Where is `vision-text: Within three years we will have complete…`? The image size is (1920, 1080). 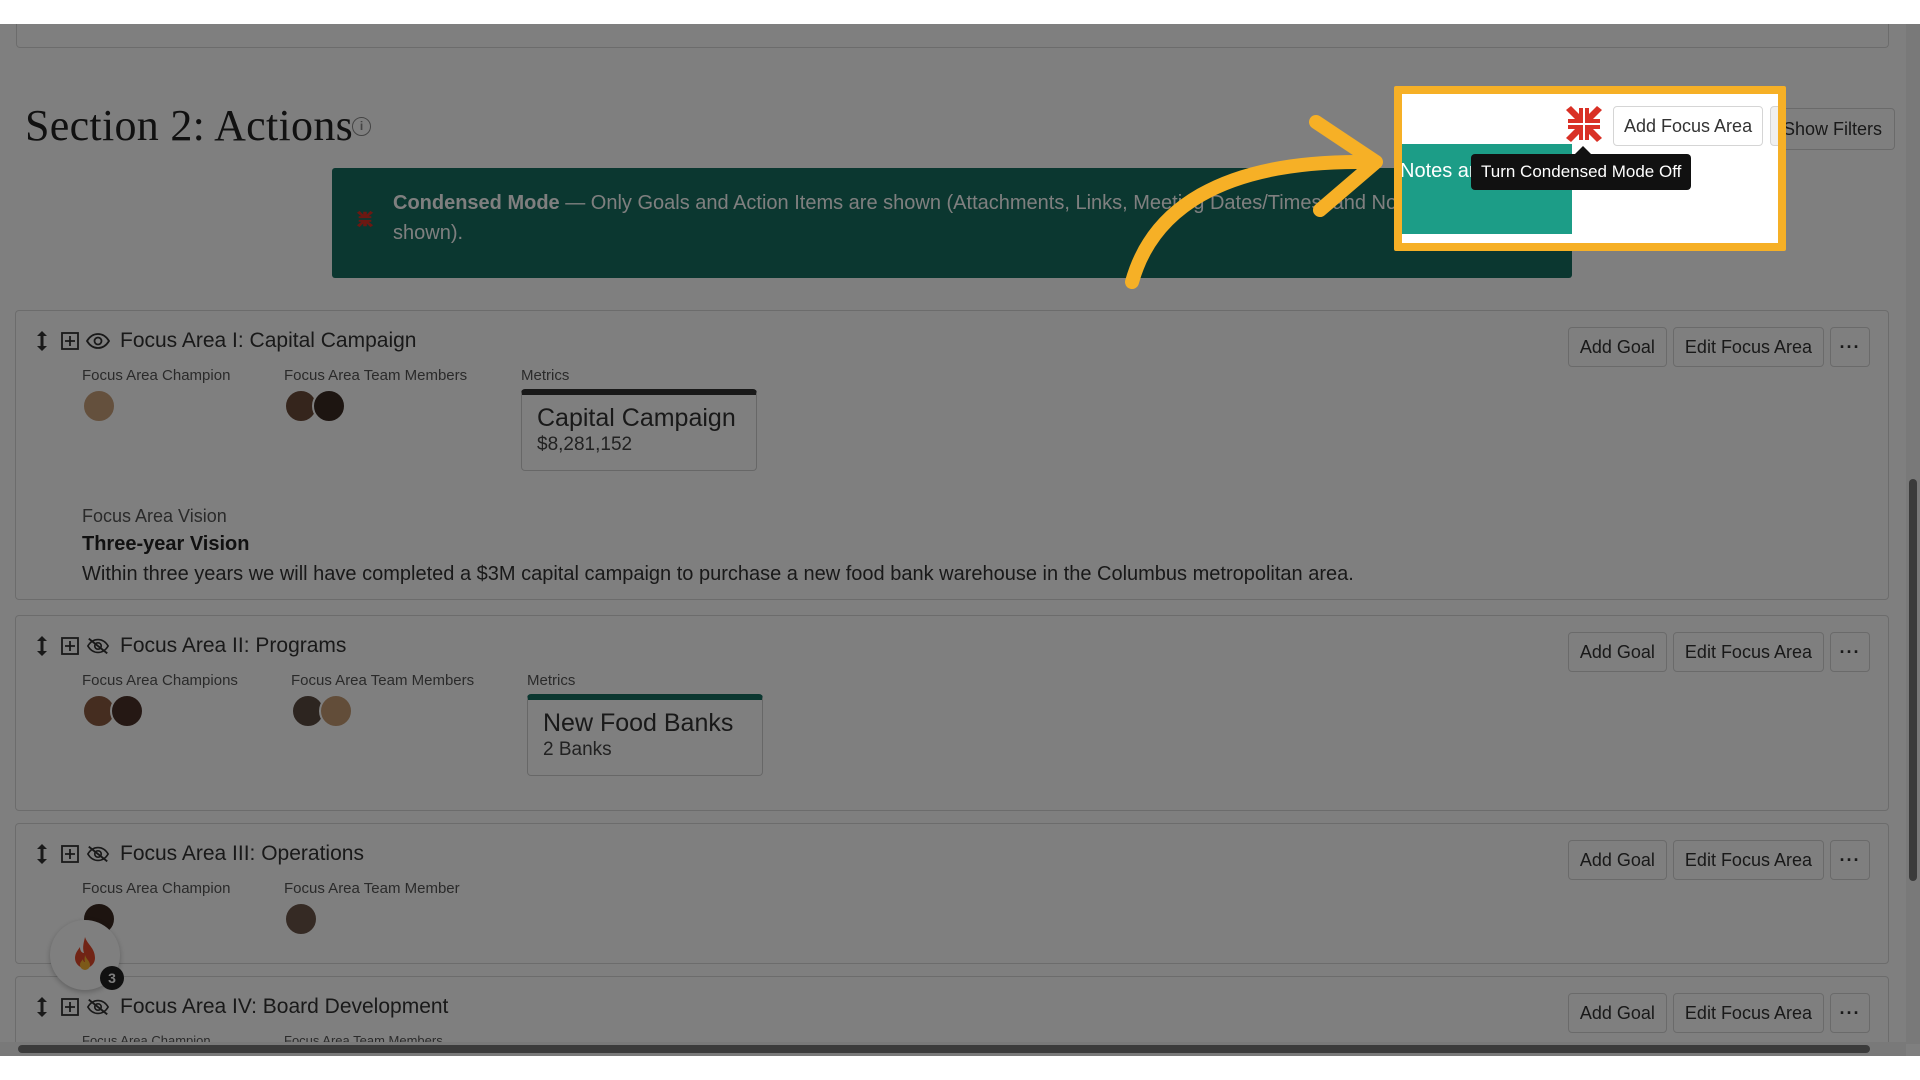 vision-text: Within three years we will have complete… is located at coordinates (718, 574).